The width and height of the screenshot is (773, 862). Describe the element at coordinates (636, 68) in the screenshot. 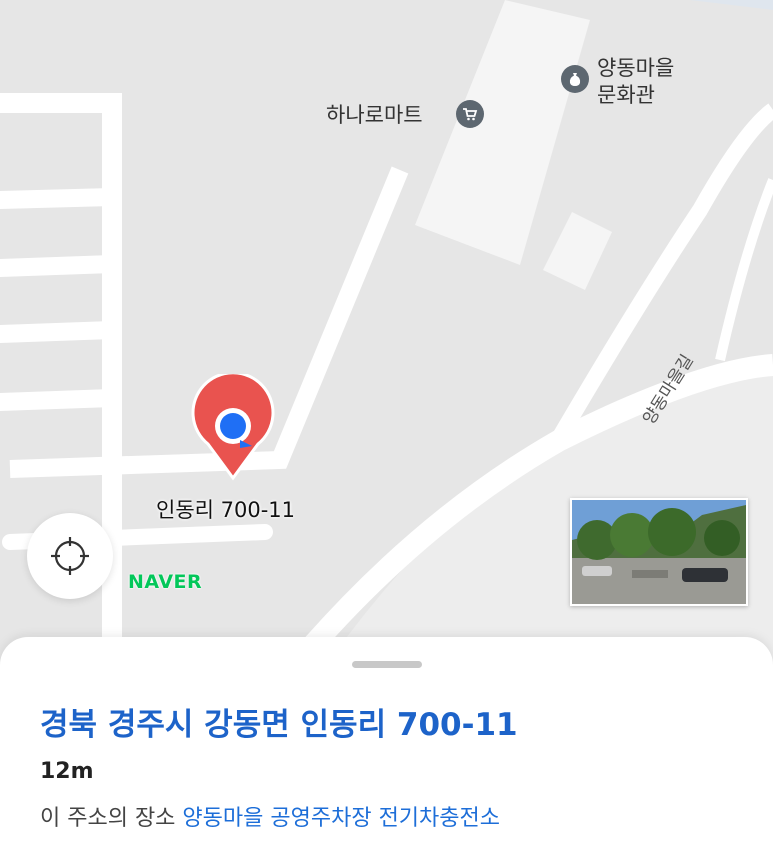

I see `poi-culture-hall-label-line1: 양동마을` at that location.